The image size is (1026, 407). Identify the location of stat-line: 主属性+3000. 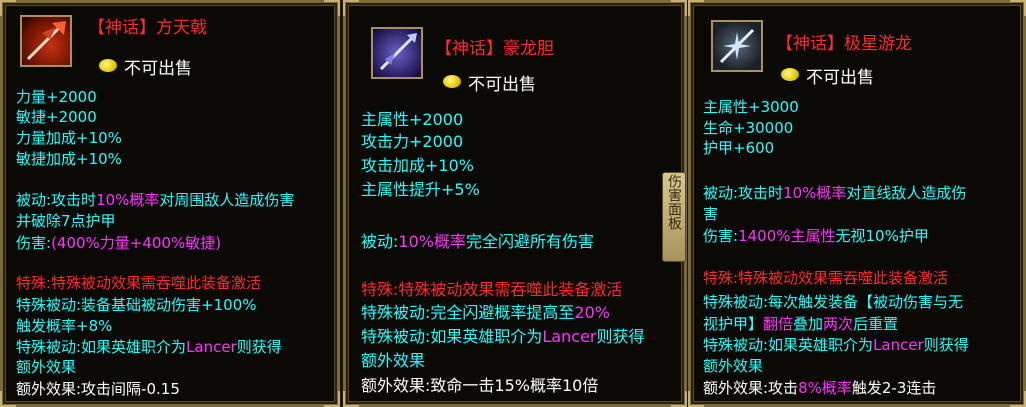
(751, 107).